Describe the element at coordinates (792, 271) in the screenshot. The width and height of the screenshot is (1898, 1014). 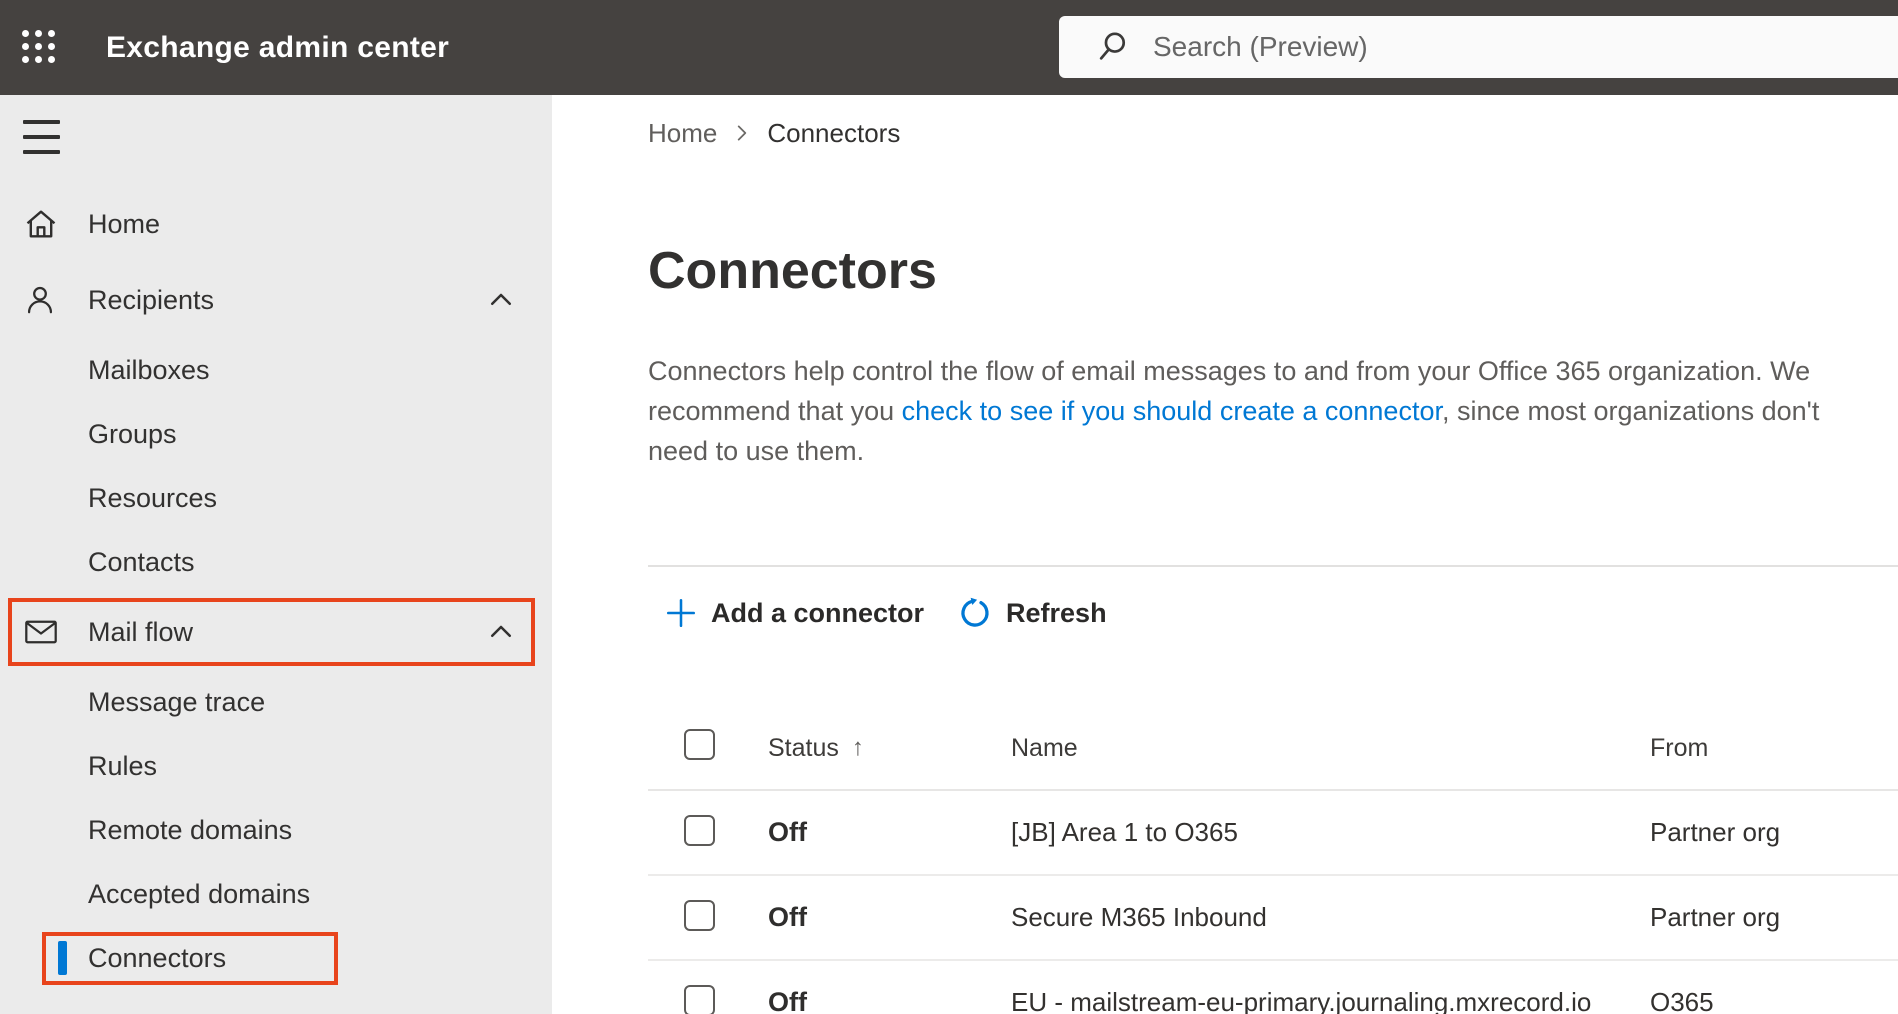
I see `page-title: Connectors` at that location.